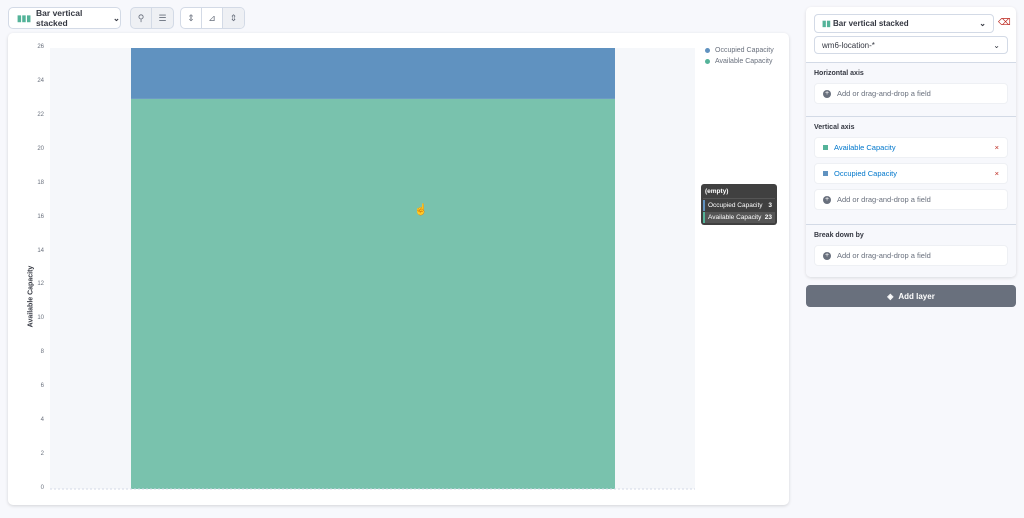  Describe the element at coordinates (141, 18) in the screenshot. I see `filter-icon: ⚲` at that location.